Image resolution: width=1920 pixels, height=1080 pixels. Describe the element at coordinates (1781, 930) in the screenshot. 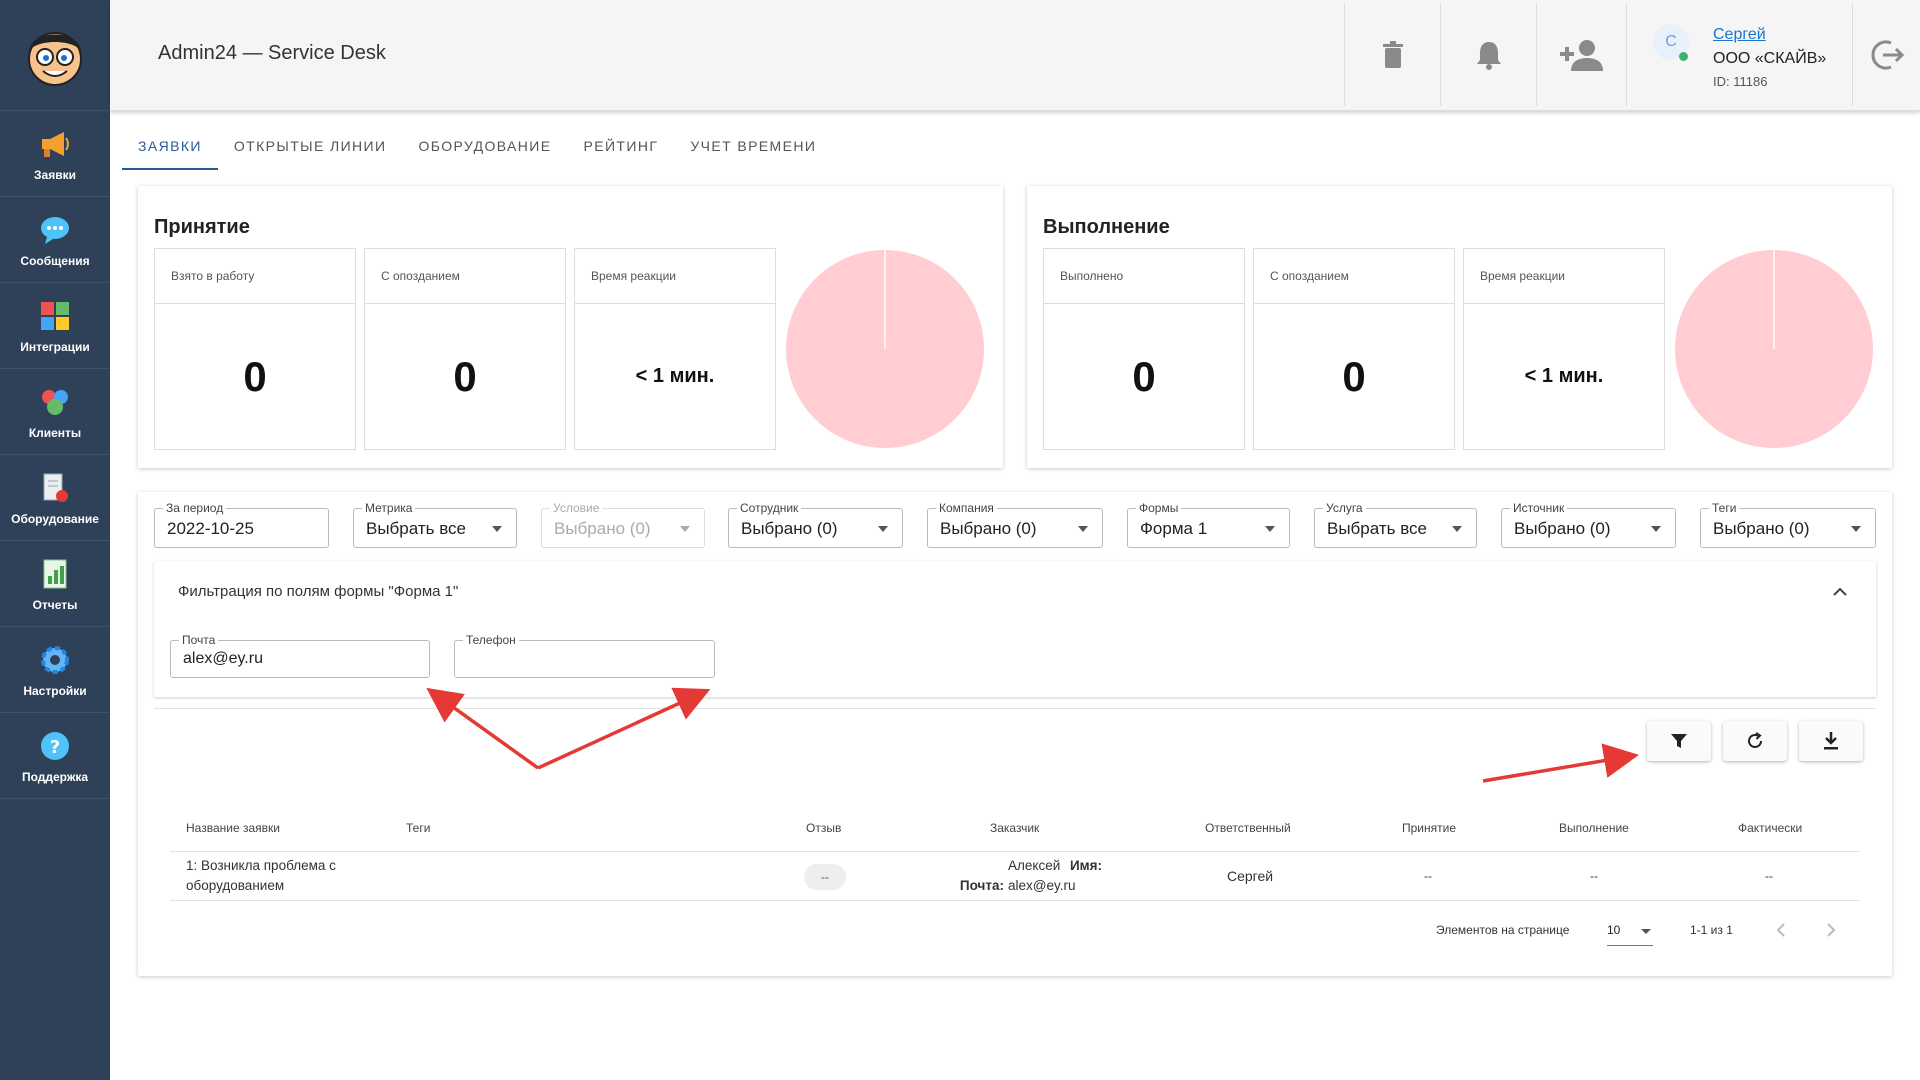

I see `prev-page-icon` at that location.